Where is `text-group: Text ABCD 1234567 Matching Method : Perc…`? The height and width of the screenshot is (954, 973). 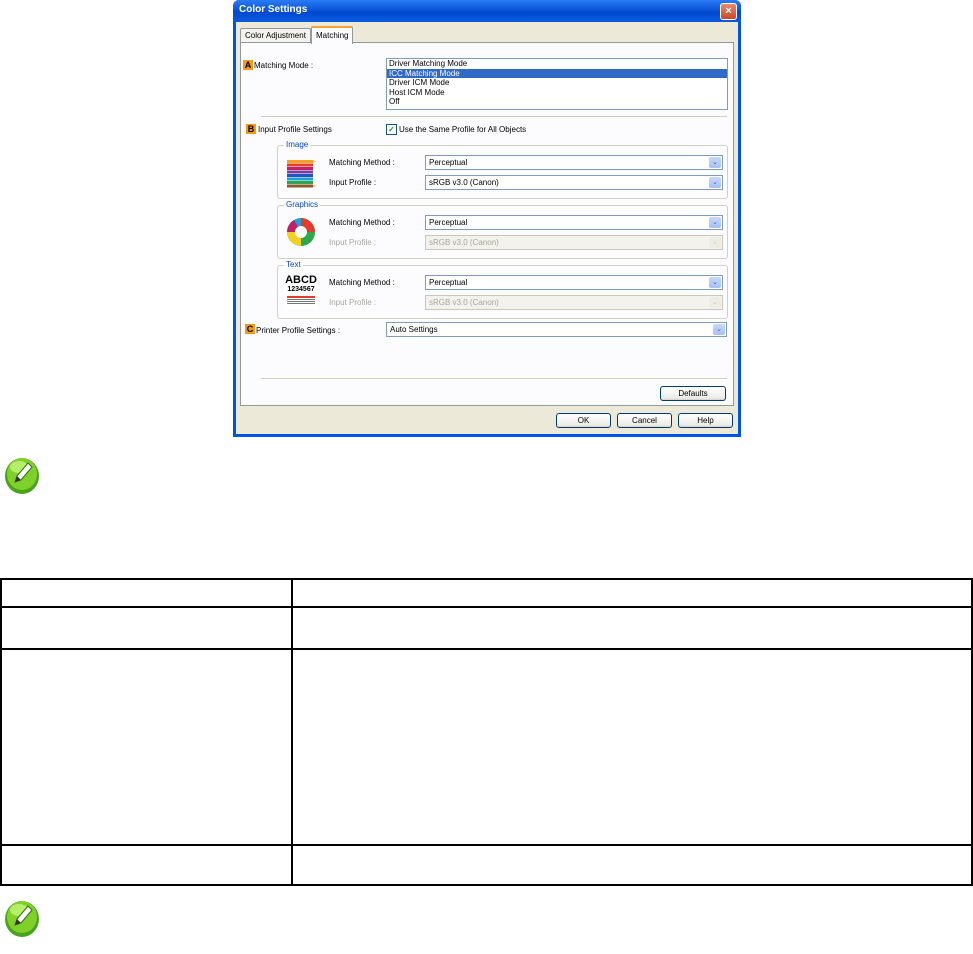
text-group: Text ABCD 1234567 Matching Method : Perc… is located at coordinates (502, 289).